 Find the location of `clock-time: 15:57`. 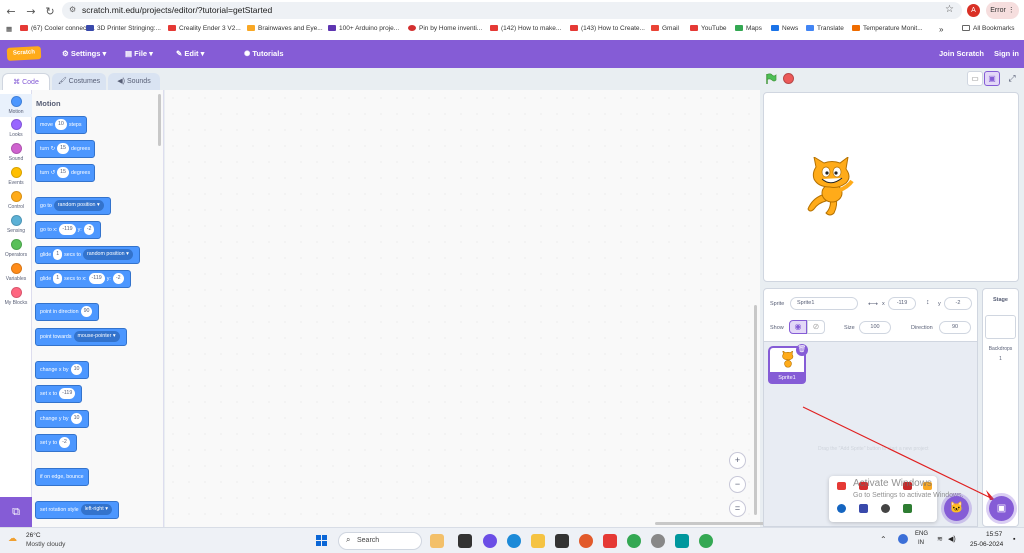

clock-time: 15:57 is located at coordinates (994, 534).